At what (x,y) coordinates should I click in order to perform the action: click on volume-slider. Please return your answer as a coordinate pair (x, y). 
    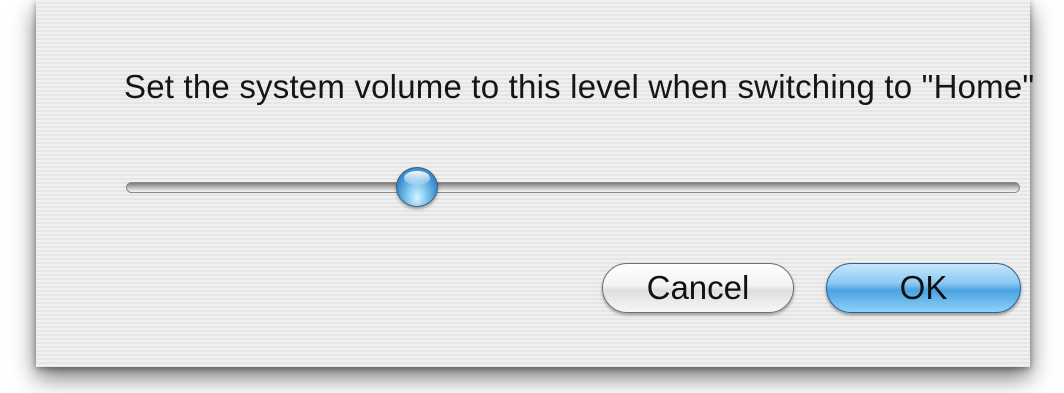
    Looking at the image, I should click on (573, 187).